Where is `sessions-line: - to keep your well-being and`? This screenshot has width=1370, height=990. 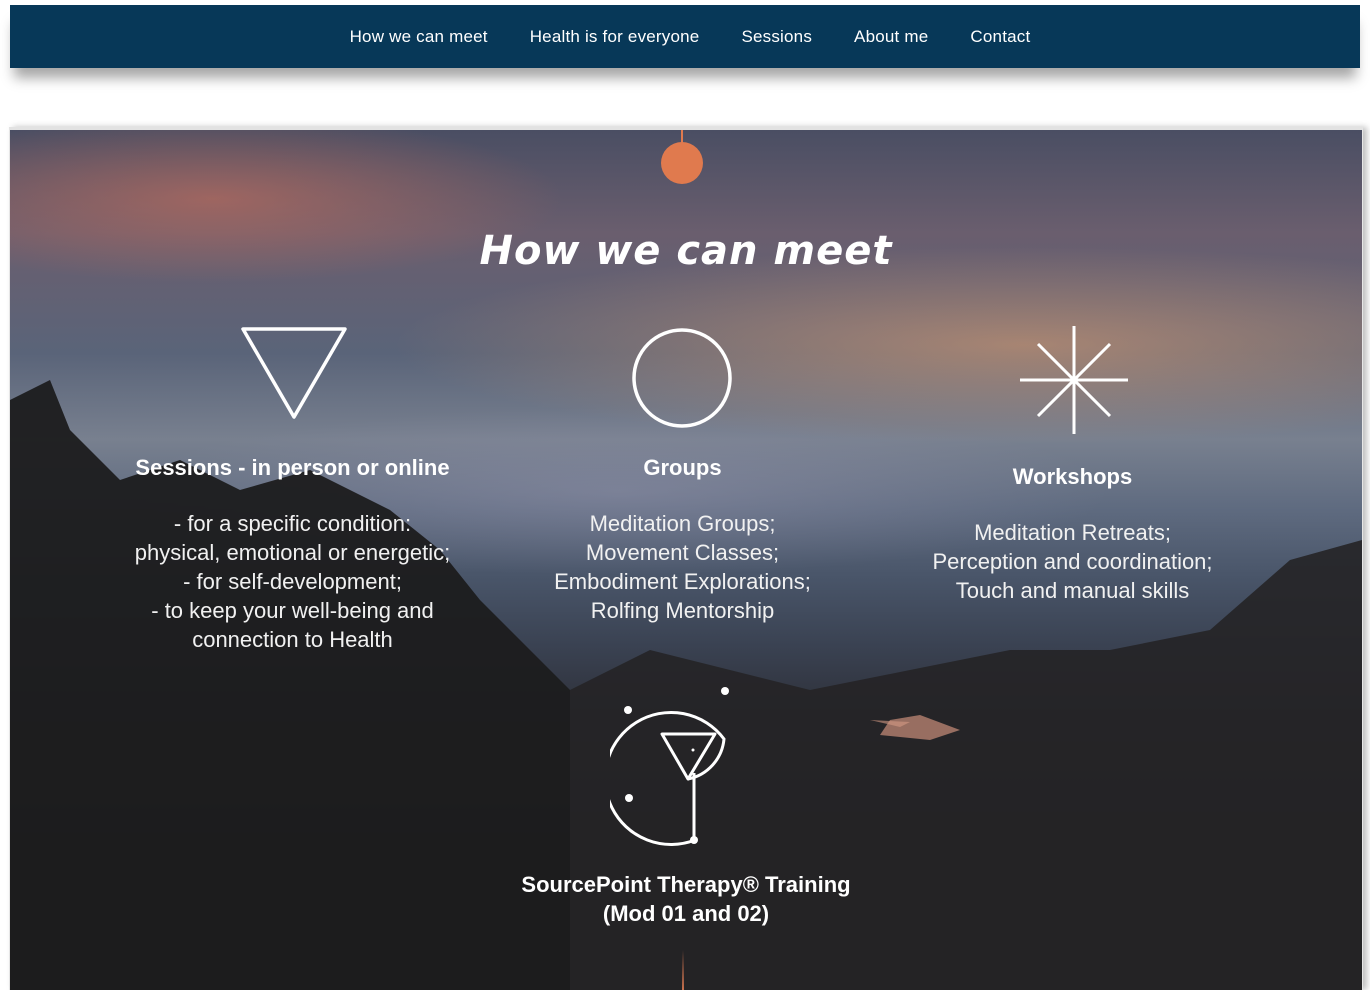
sessions-line: - to keep your well-being and is located at coordinates (292, 610).